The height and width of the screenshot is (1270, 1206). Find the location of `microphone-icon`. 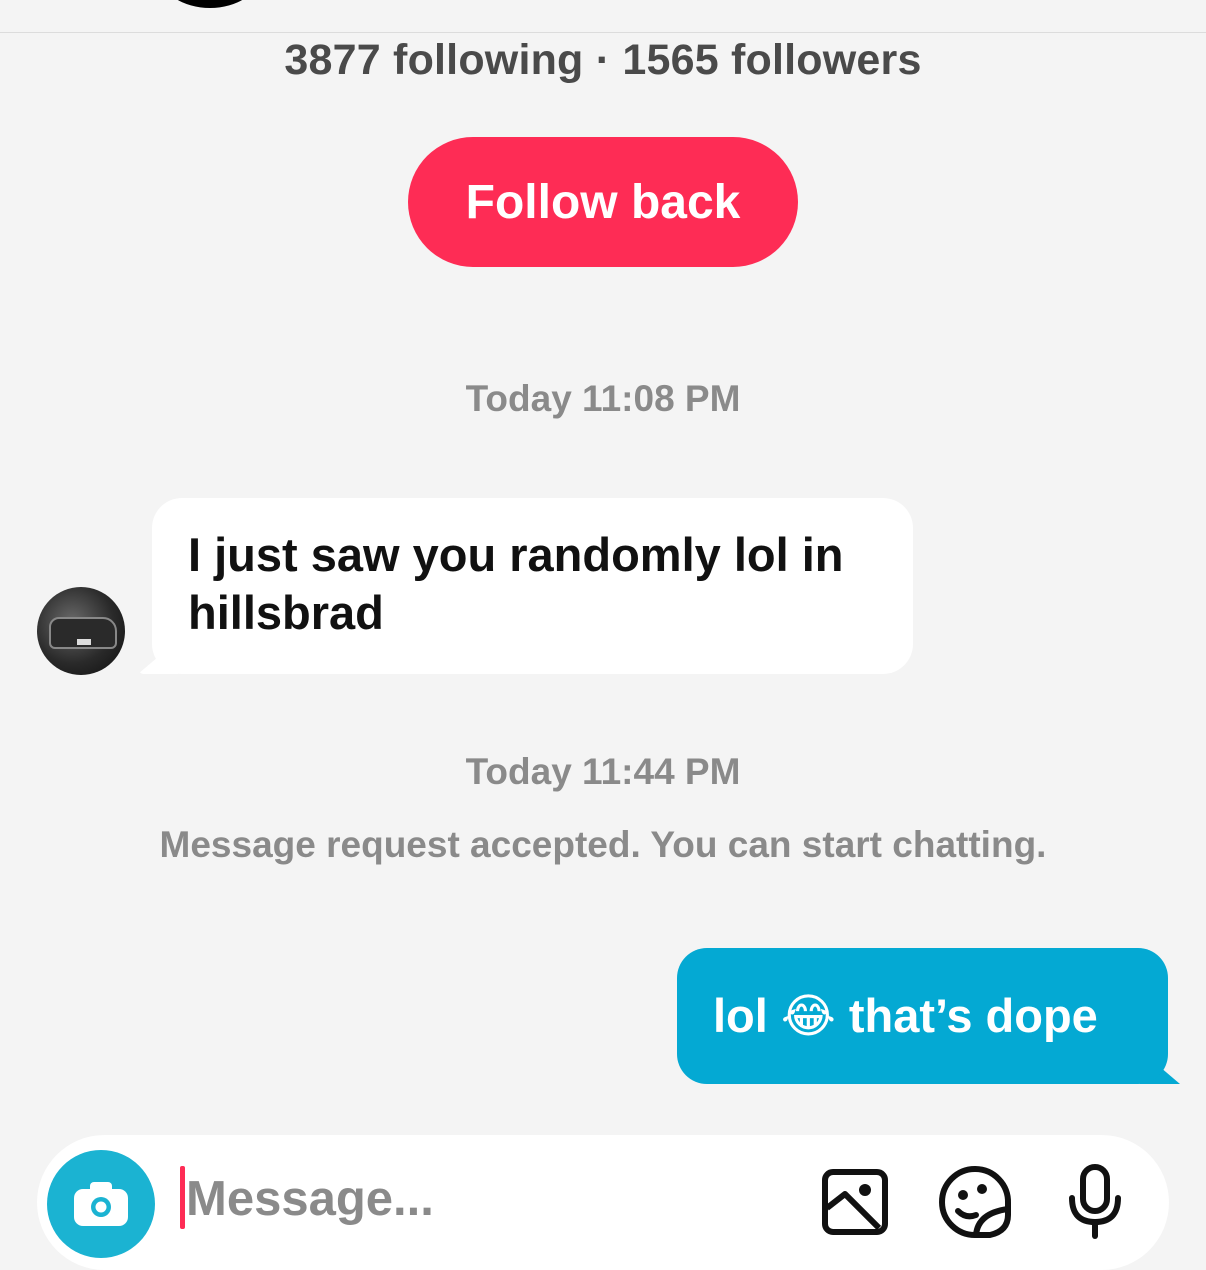

microphone-icon is located at coordinates (1095, 1201).